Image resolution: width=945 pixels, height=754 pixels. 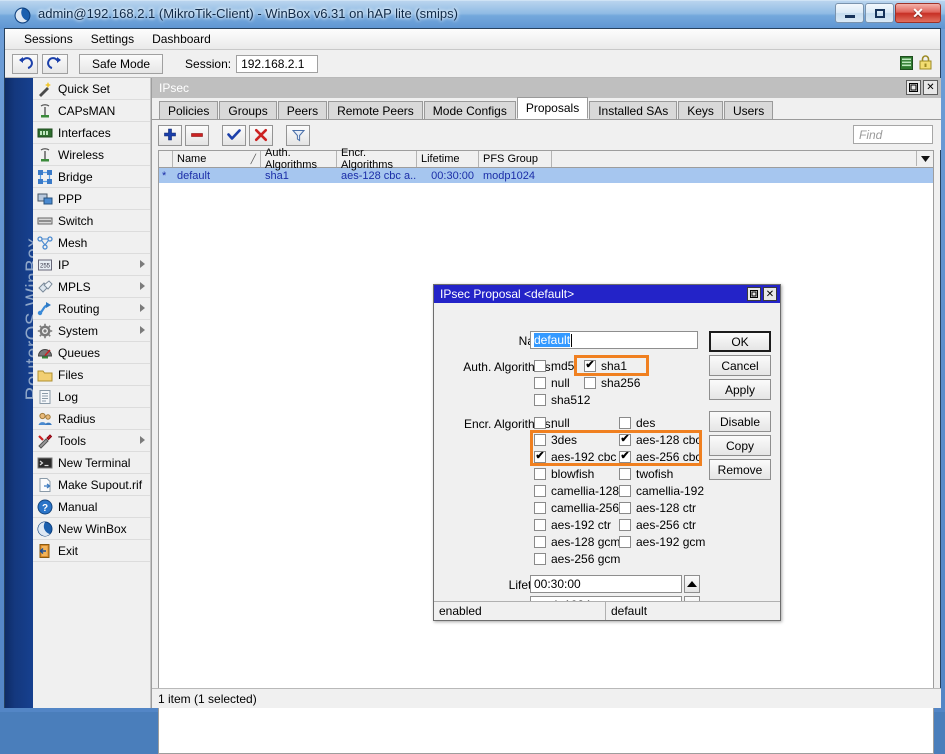 I want to click on sidebar-item-system: System, so click(x=91, y=331).